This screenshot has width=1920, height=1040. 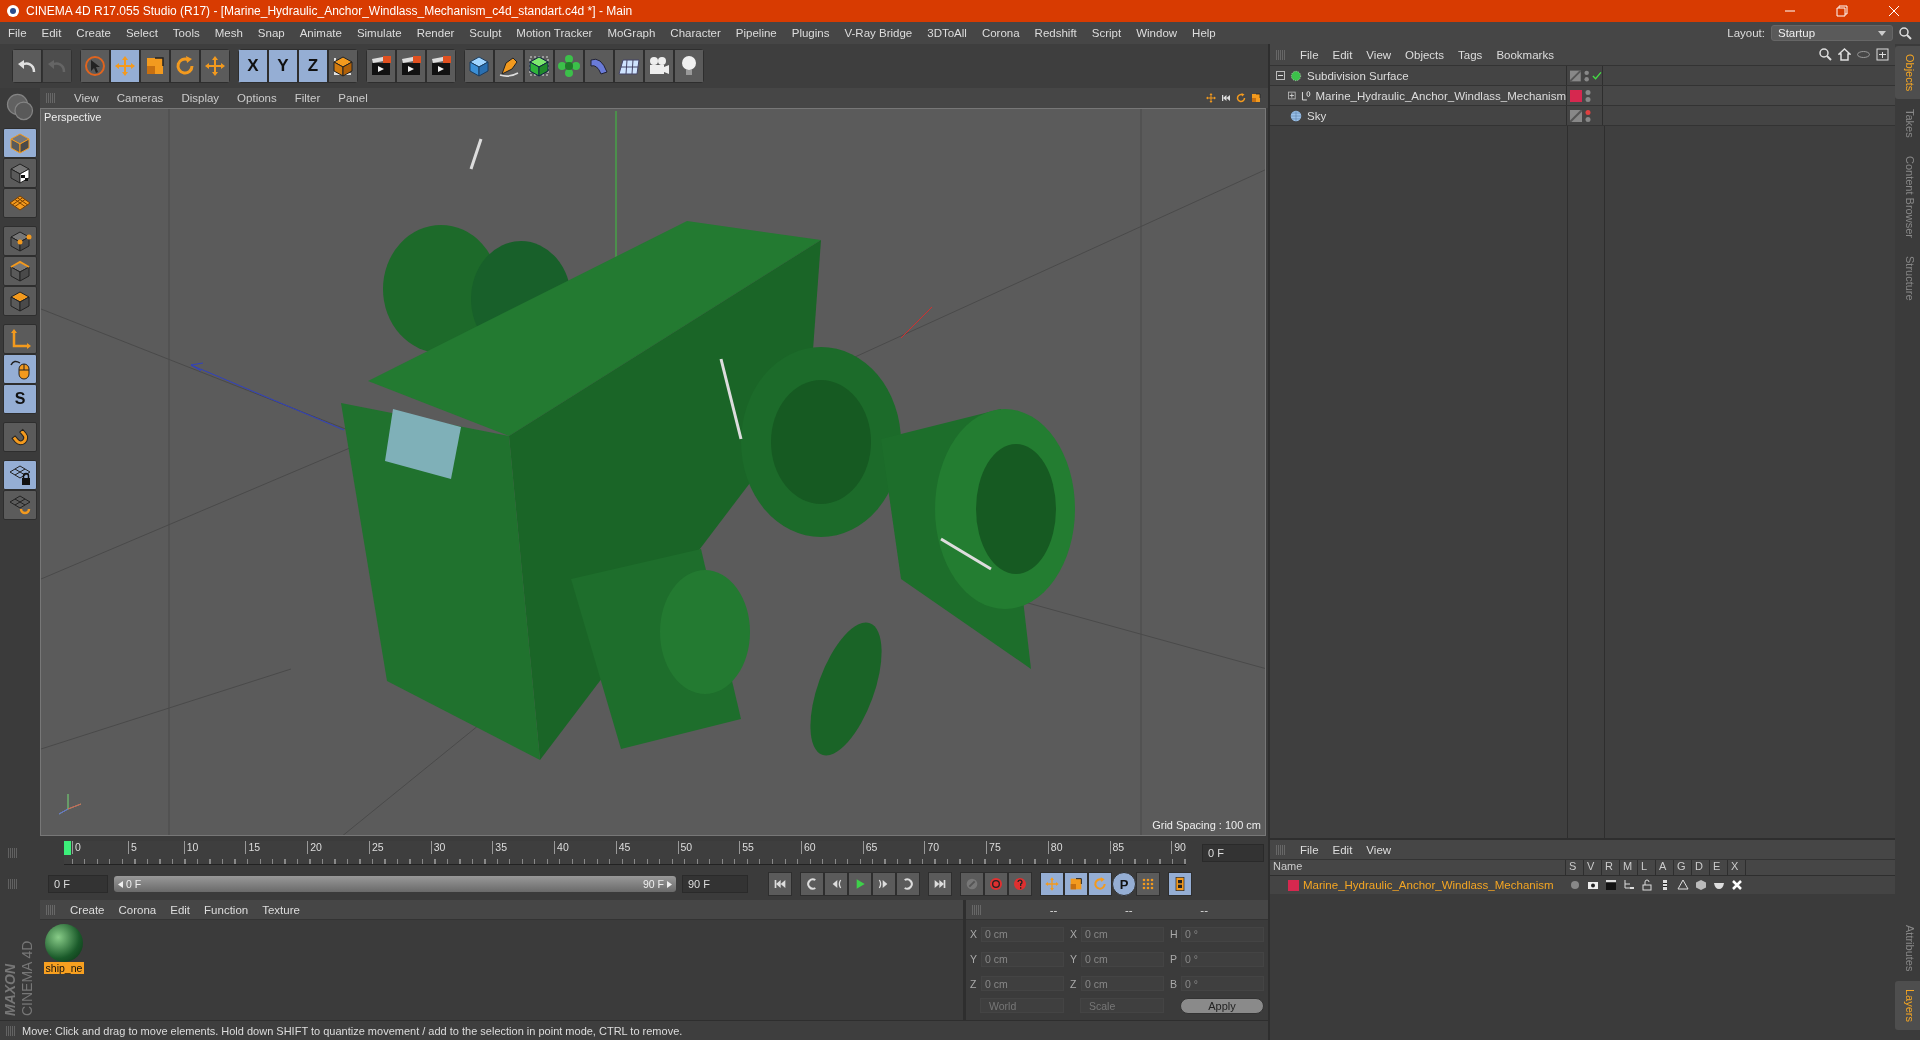 What do you see at coordinates (1124, 884) in the screenshot?
I see `axis-toggle-button: P` at bounding box center [1124, 884].